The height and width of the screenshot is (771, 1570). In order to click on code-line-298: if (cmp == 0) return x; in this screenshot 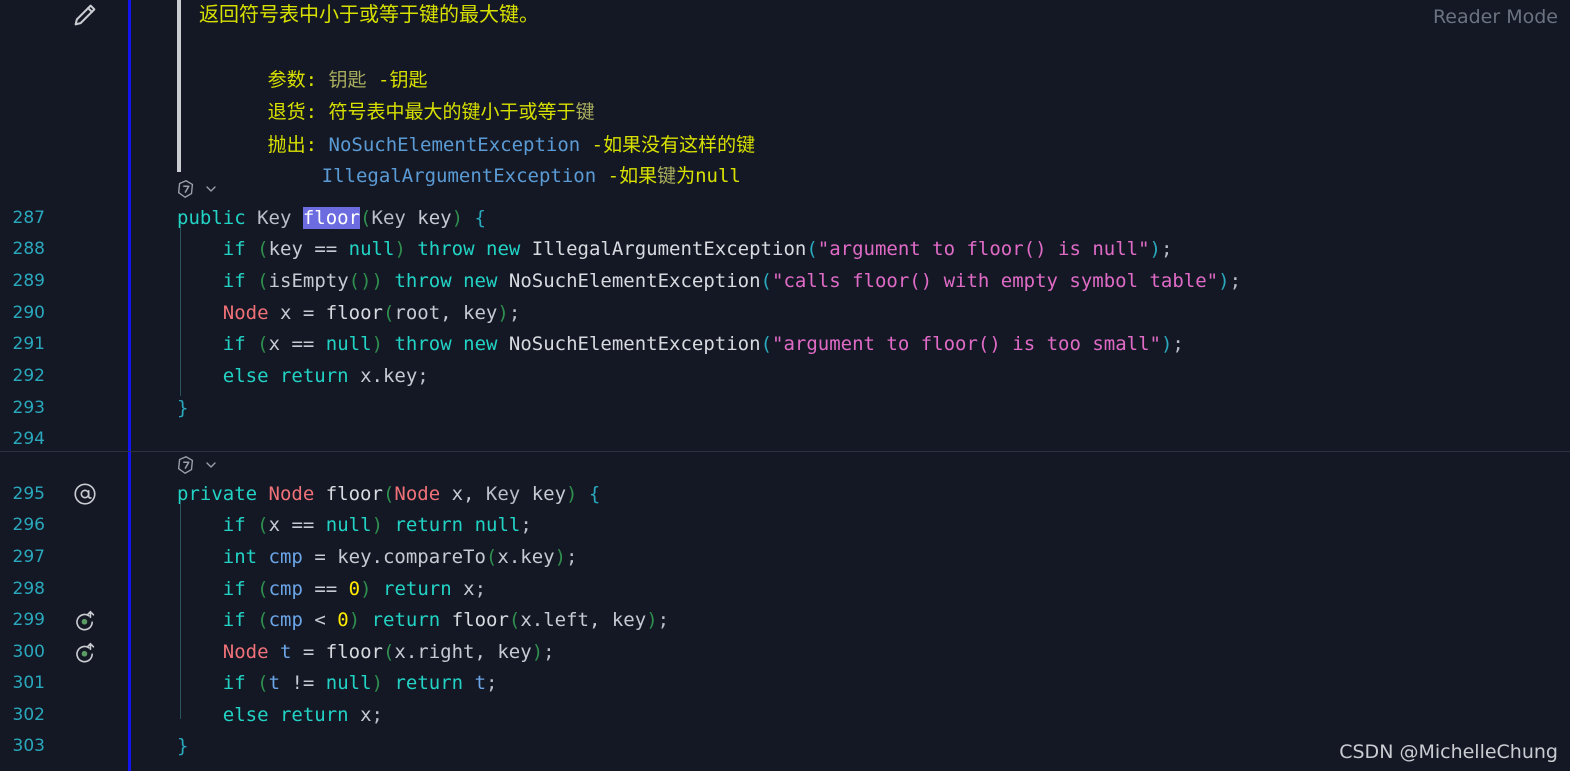, I will do `click(331, 589)`.